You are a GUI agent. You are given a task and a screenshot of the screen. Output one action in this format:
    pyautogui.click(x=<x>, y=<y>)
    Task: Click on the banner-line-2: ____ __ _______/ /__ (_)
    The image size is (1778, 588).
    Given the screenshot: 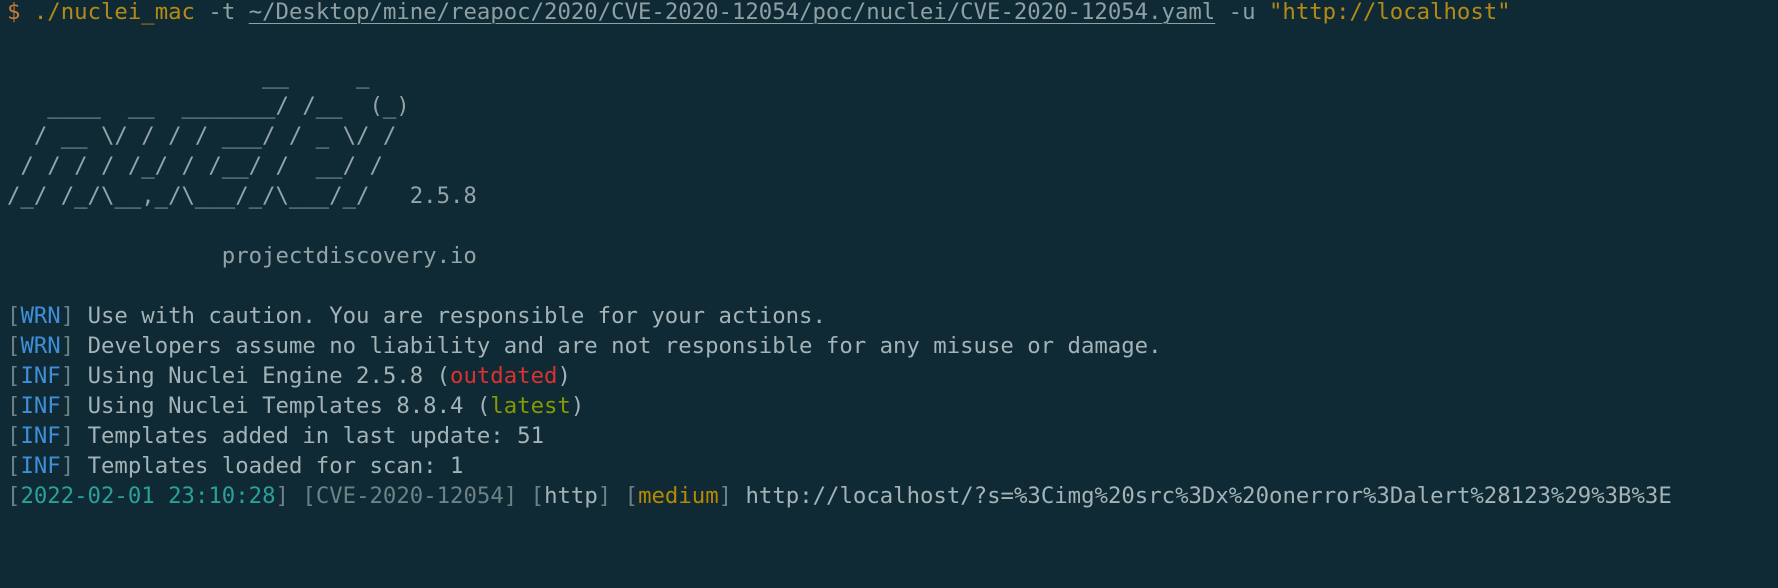 What is the action you would take?
    pyautogui.click(x=208, y=106)
    